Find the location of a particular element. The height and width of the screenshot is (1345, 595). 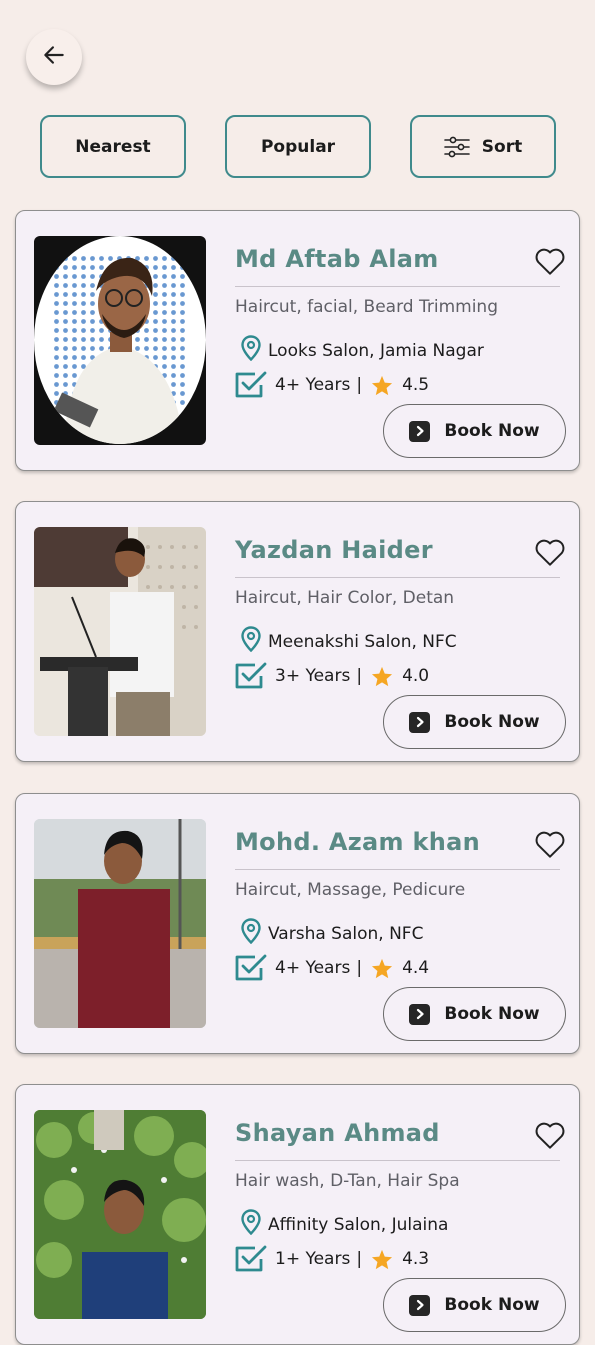

experience-row: 4+ Years | 4.4 is located at coordinates (332, 968).